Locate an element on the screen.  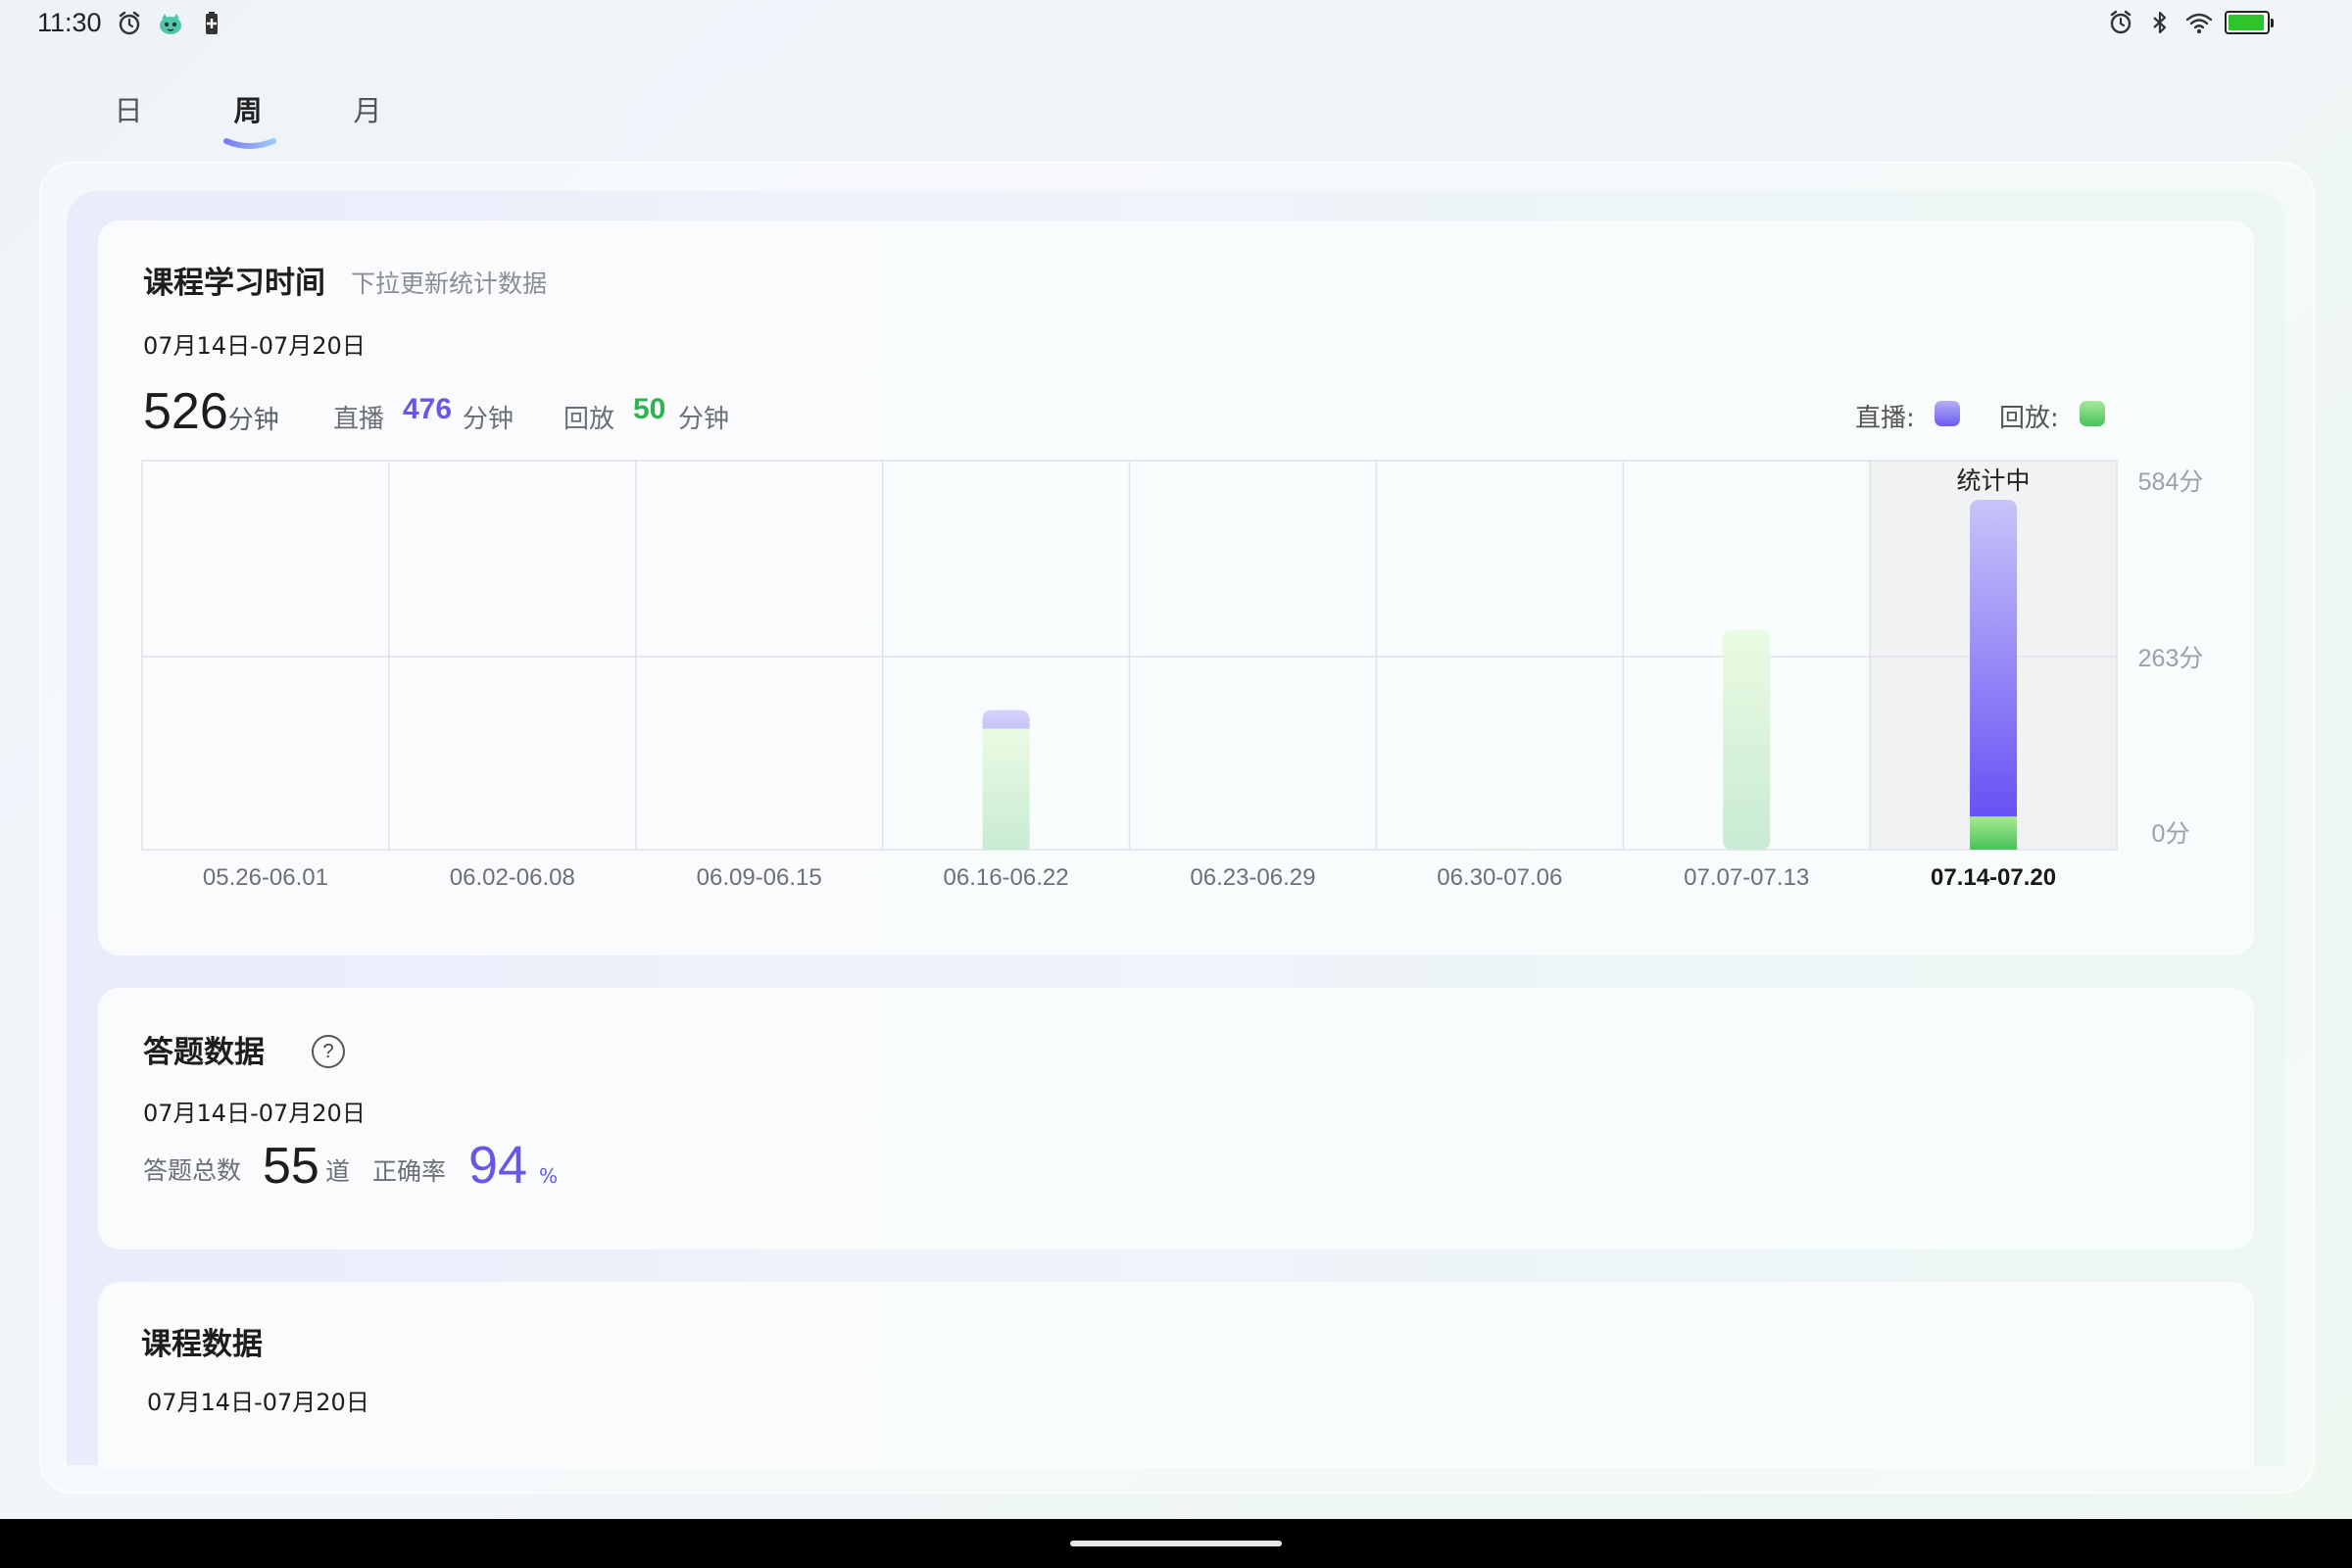
y-tick-label: 584分 is located at coordinates (2171, 482).